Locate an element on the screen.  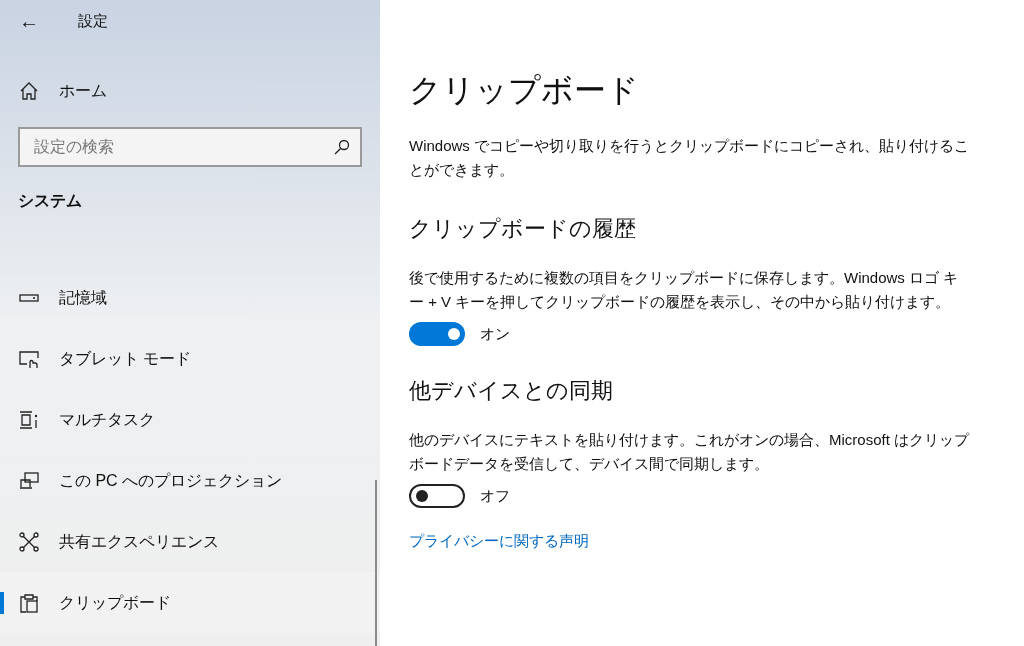
privacy-link: プライバシーに関する声明 is located at coordinates (499, 541).